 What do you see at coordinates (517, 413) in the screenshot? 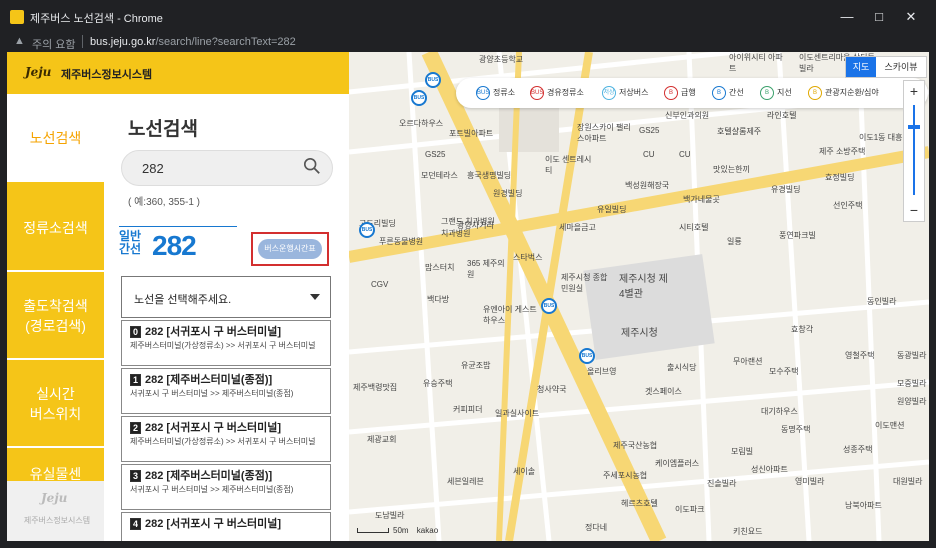
I see `map-label: 일과실사이트` at bounding box center [517, 413].